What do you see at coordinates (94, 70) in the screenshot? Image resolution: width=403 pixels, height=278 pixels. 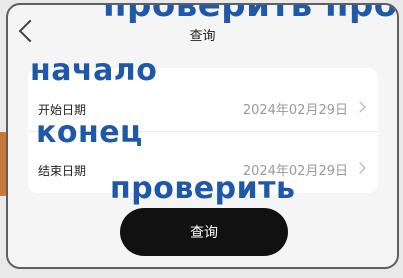 I see `overlay-start-label: начало` at bounding box center [94, 70].